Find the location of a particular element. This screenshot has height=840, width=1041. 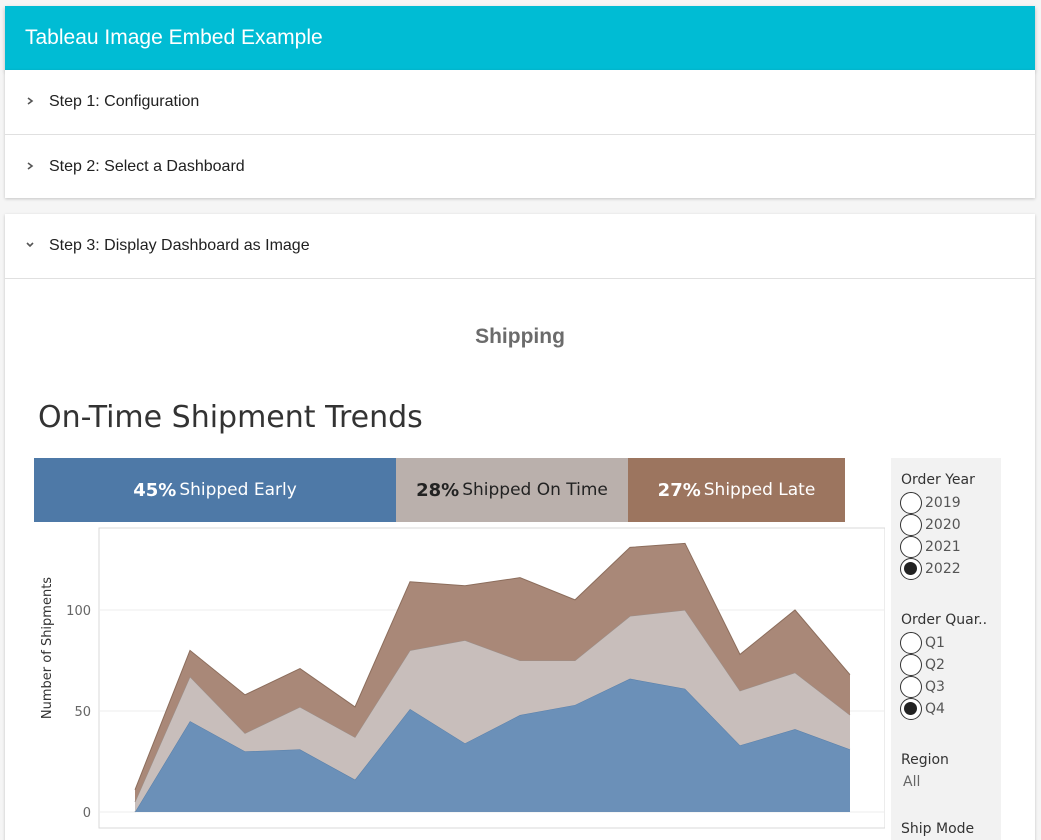

dashboard-title: Shipping is located at coordinates (520, 336).